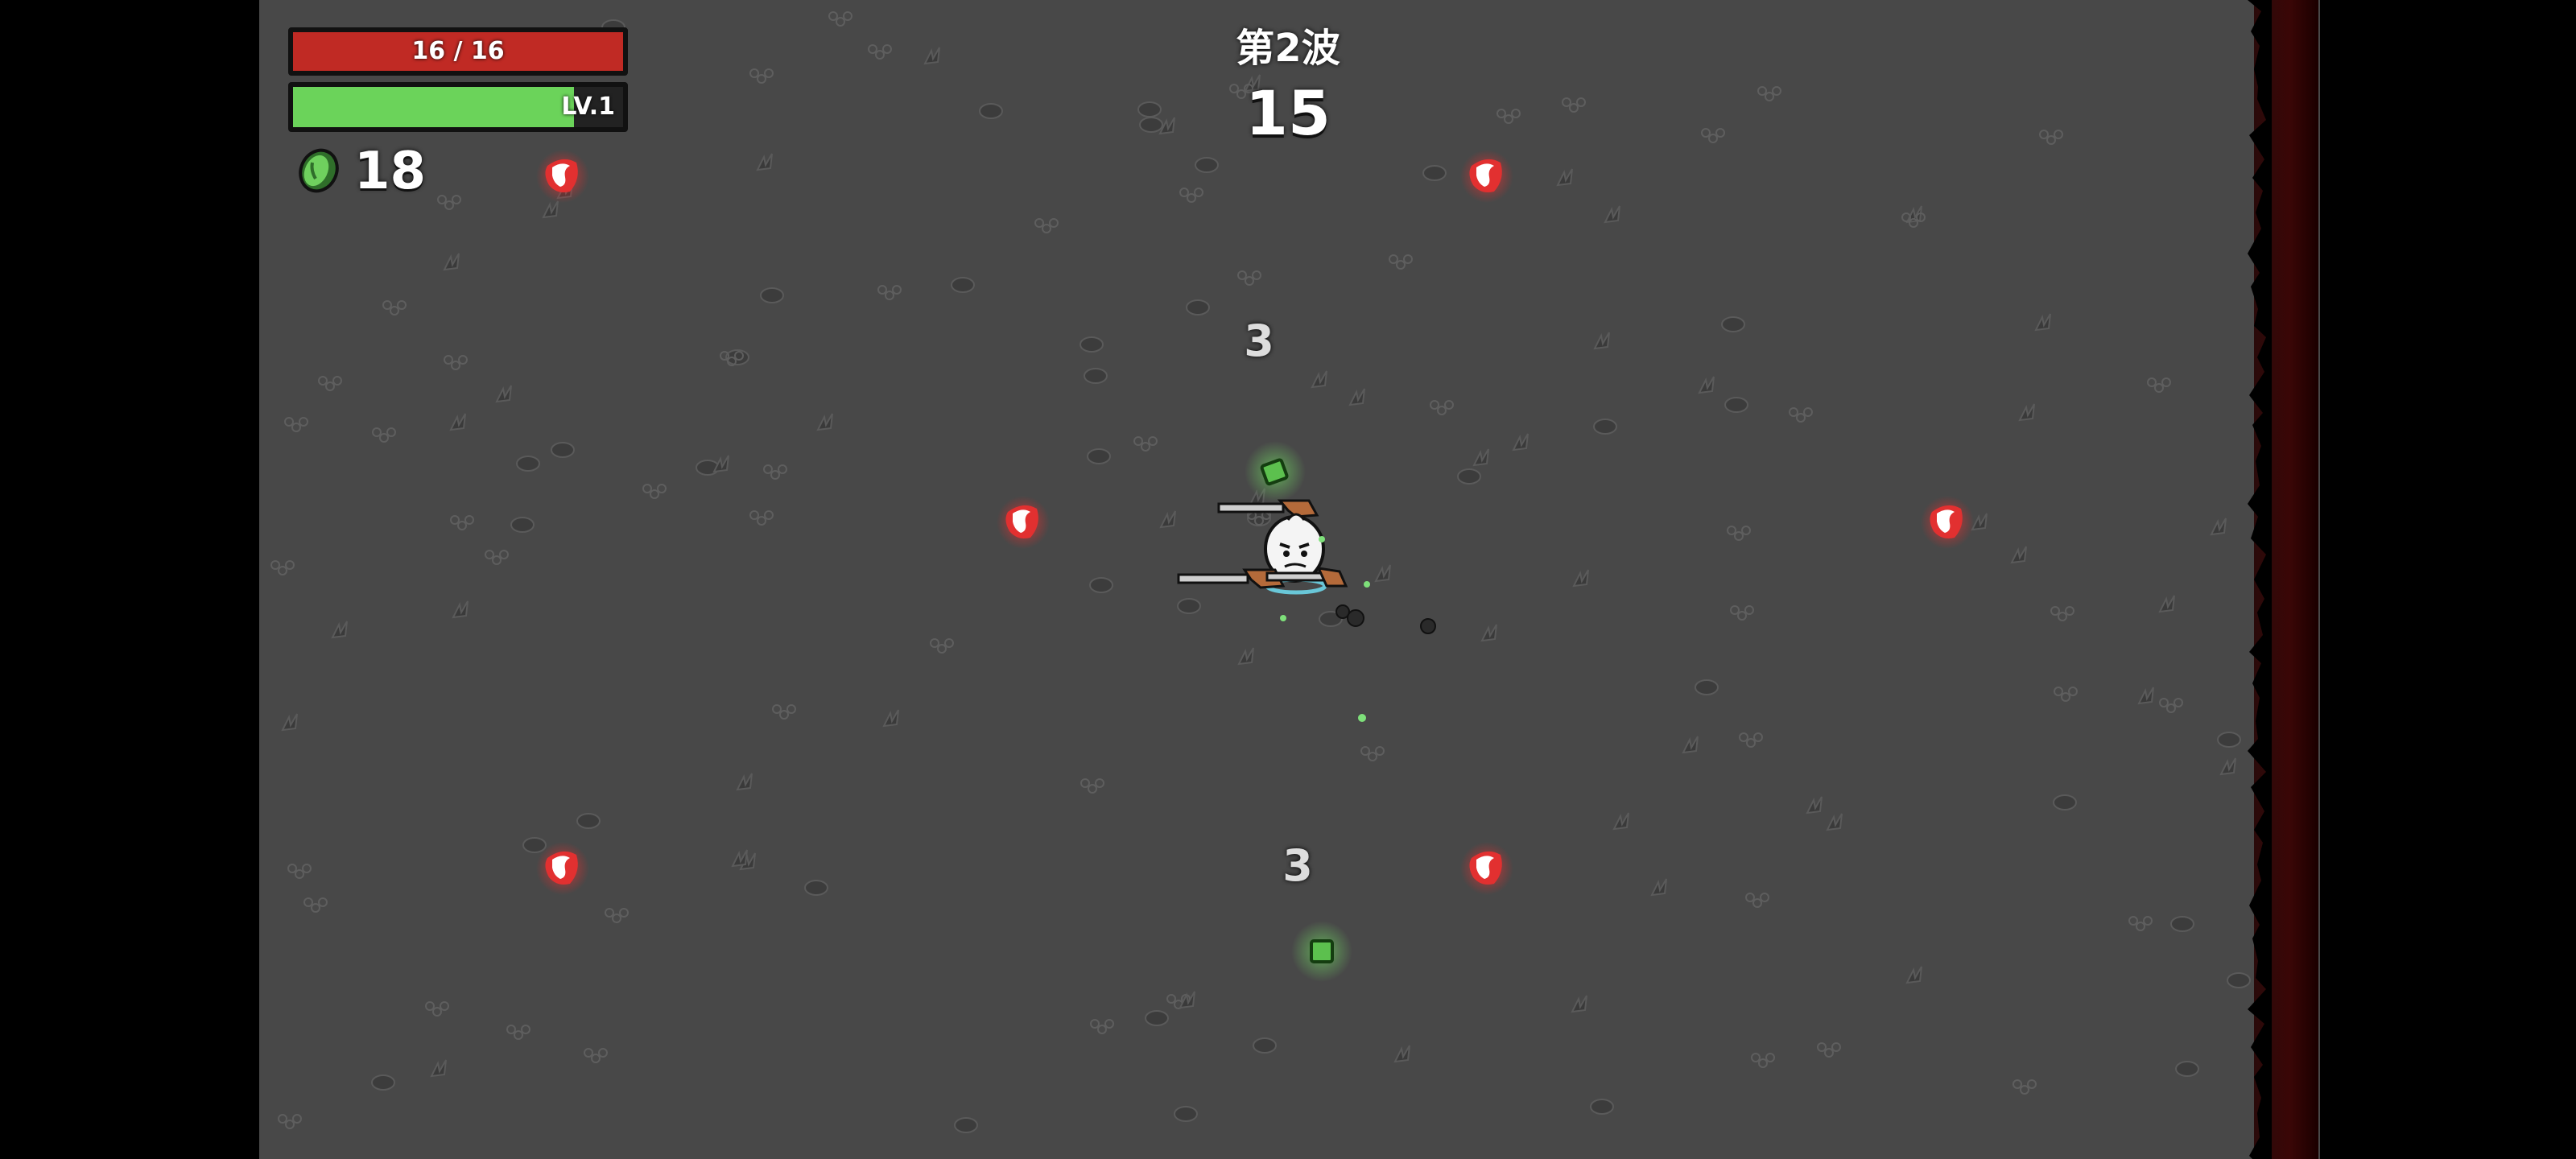 The height and width of the screenshot is (1159, 2576). I want to click on xp-bar-fill, so click(433, 107).